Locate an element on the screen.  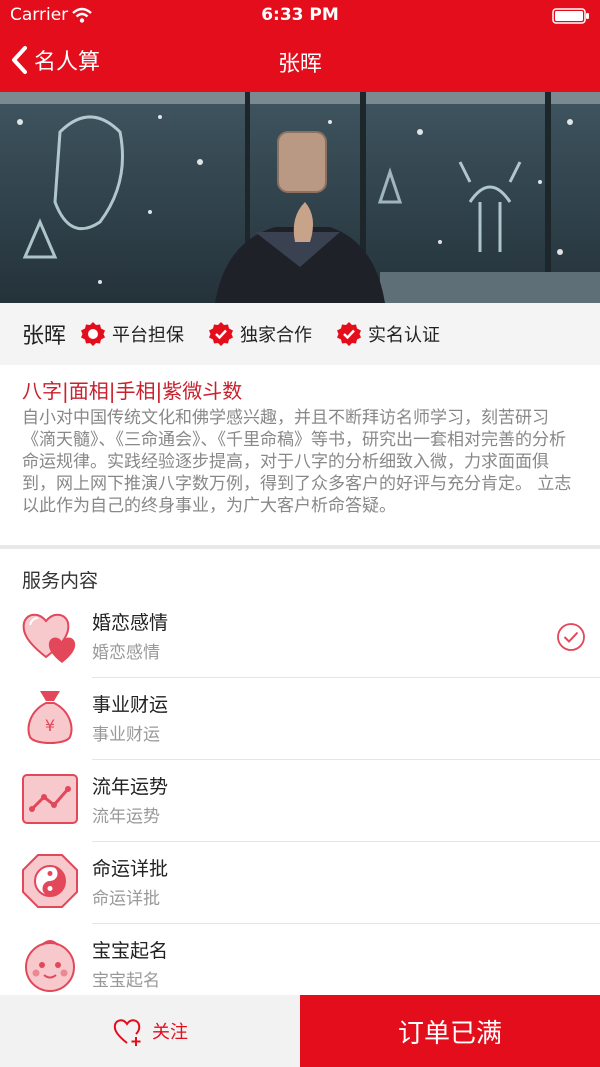
service-subtitle: 命运详批 is located at coordinates (126, 899).